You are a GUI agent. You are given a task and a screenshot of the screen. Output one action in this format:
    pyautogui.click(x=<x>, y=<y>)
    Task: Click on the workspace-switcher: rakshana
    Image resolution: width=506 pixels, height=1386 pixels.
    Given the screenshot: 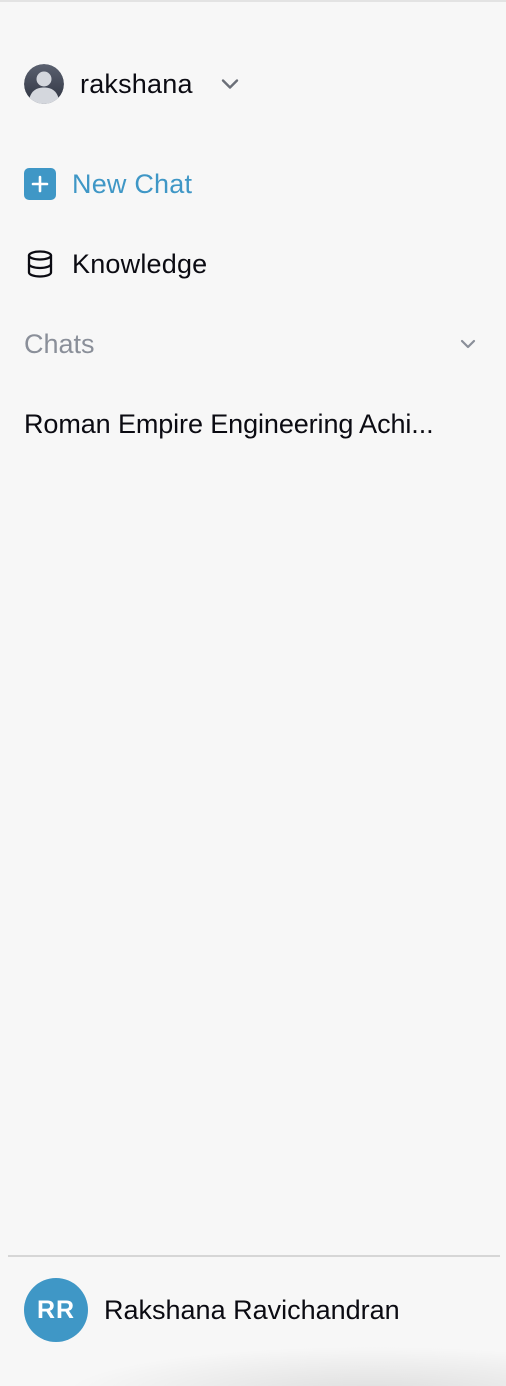 What is the action you would take?
    pyautogui.click(x=132, y=84)
    